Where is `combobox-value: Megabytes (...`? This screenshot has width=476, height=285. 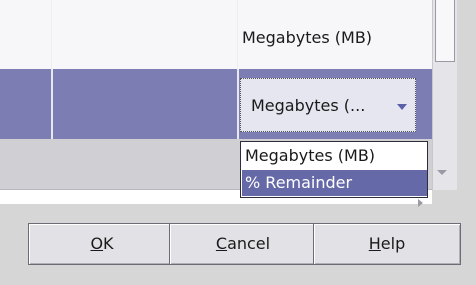
combobox-value: Megabytes (... is located at coordinates (308, 105).